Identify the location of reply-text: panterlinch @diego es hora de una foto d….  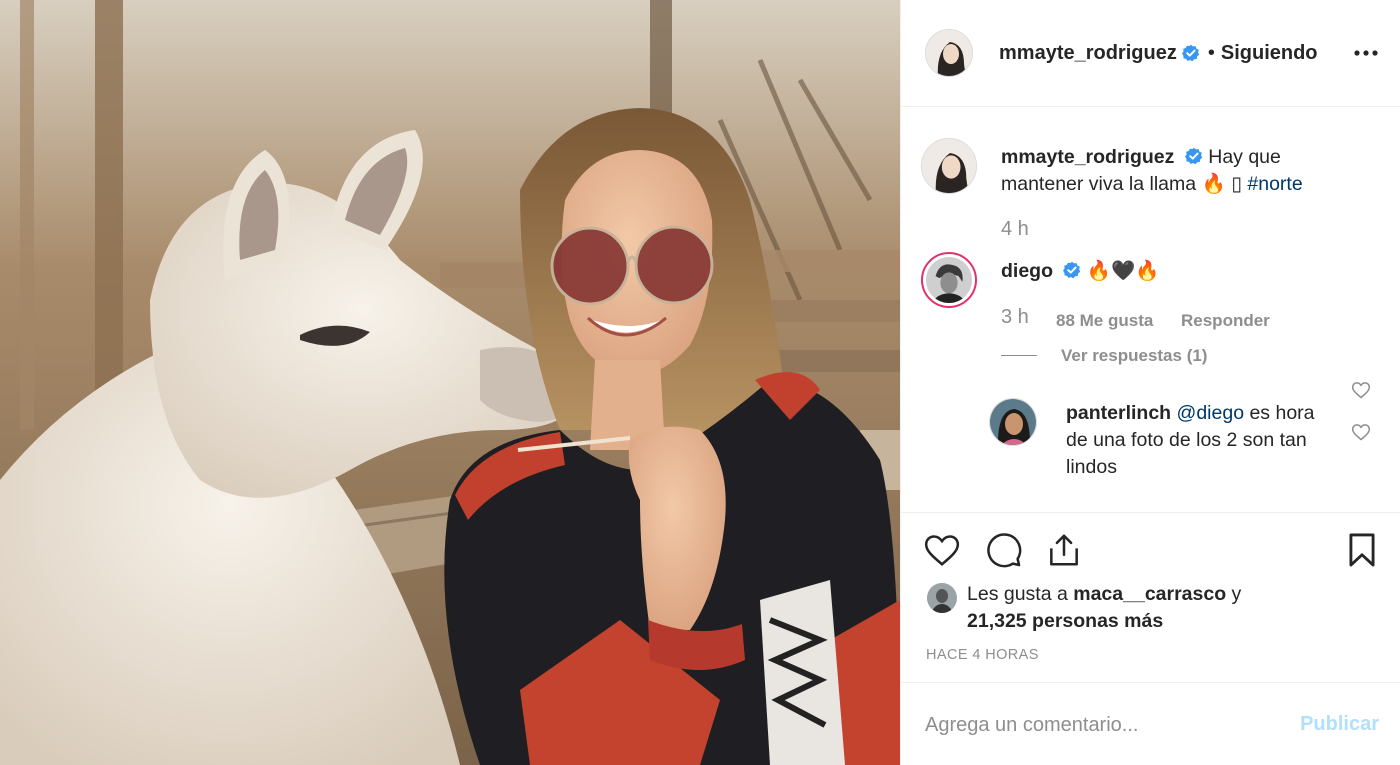
(1203, 440).